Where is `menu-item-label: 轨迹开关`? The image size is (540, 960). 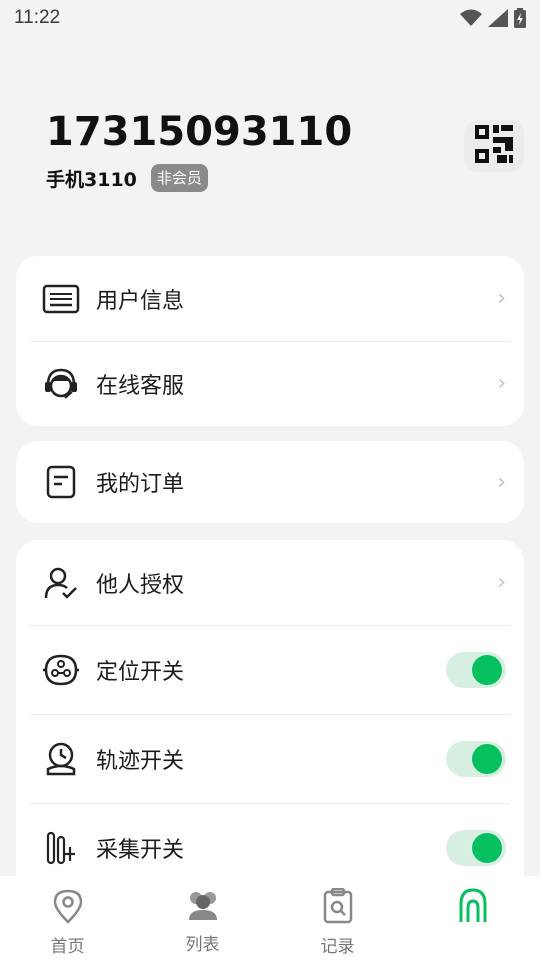 menu-item-label: 轨迹开关 is located at coordinates (140, 761).